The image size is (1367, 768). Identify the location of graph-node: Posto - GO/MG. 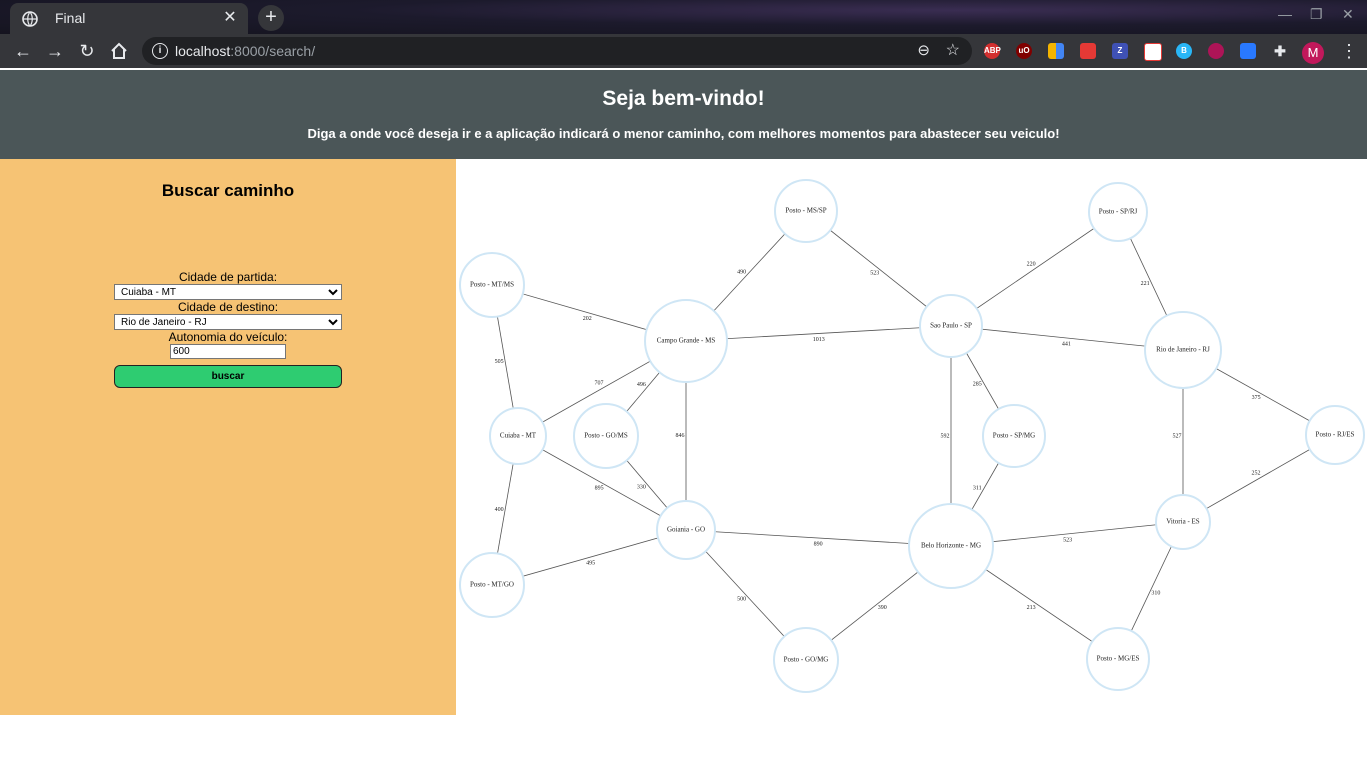
(806, 660).